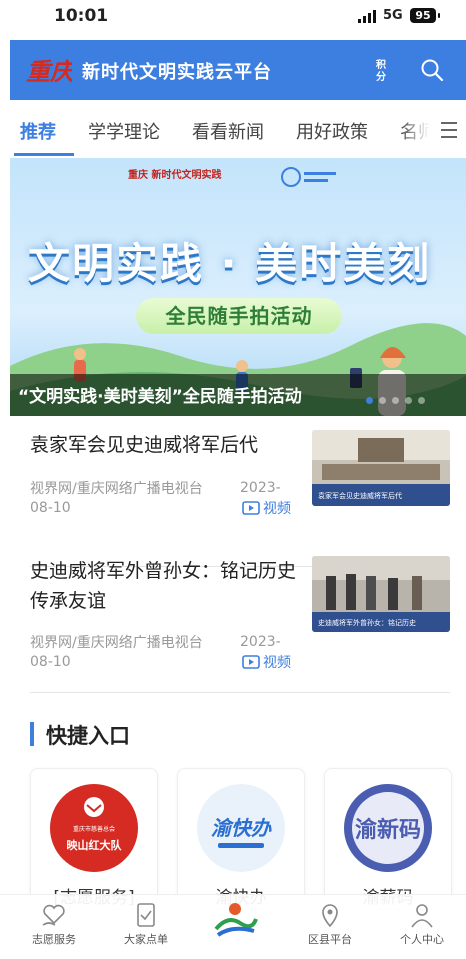 The height and width of the screenshot is (959, 466). I want to click on tabbar-profile: 个人中心, so click(422, 924).